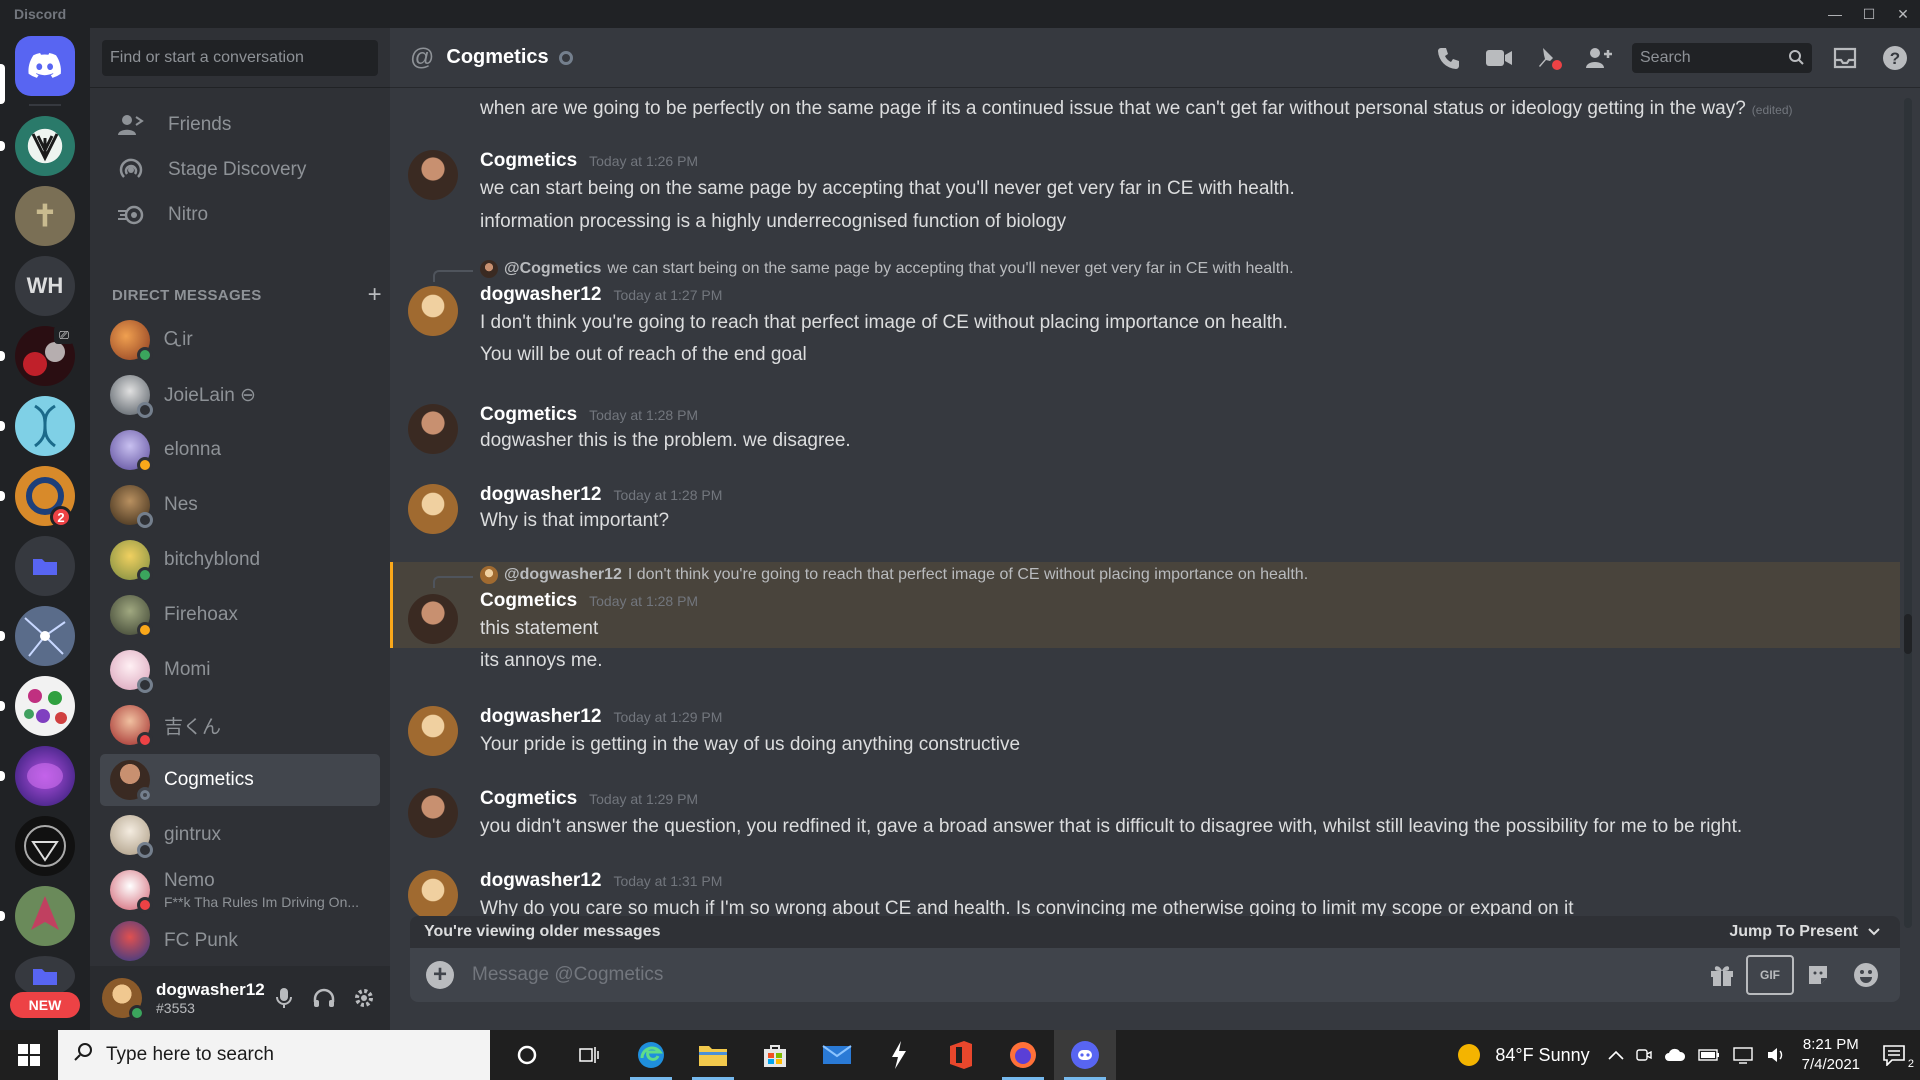 The image size is (1920, 1080). What do you see at coordinates (775, 1055) in the screenshot?
I see `store-app` at bounding box center [775, 1055].